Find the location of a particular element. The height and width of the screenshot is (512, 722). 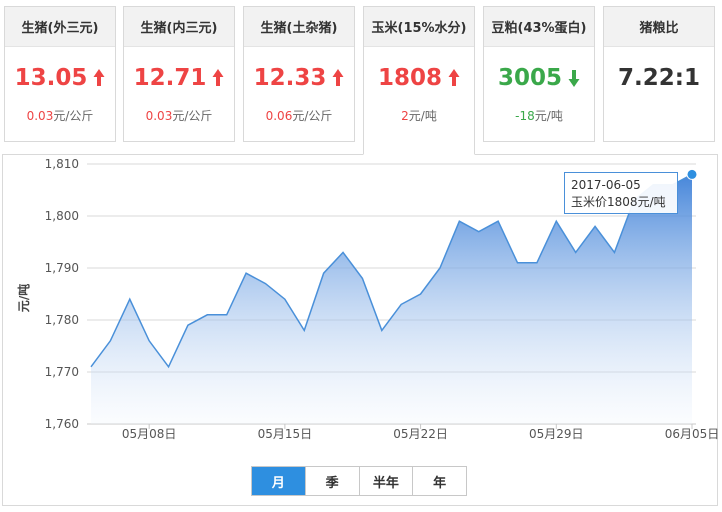

card-change-value: -18 is located at coordinates (525, 116).